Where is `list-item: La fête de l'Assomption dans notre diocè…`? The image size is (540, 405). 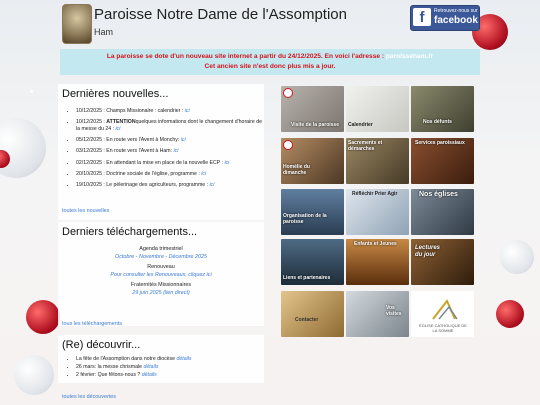
list-item: La fête de l'Assomption dans notre diocè… is located at coordinates (170, 359).